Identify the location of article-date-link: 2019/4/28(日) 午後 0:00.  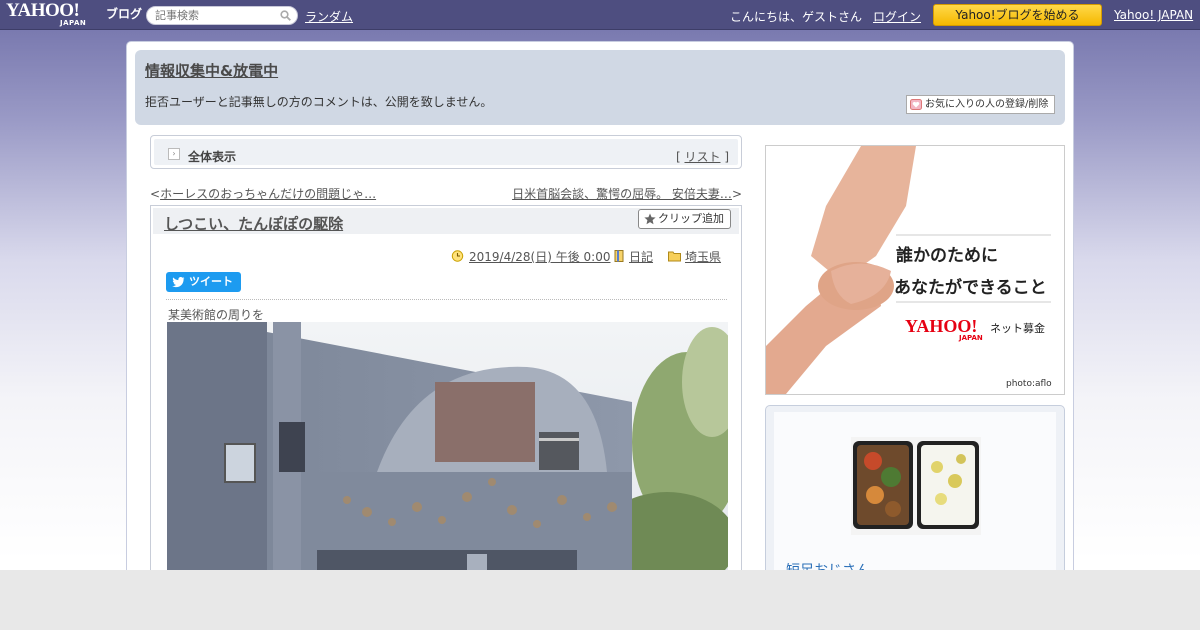
(539, 256).